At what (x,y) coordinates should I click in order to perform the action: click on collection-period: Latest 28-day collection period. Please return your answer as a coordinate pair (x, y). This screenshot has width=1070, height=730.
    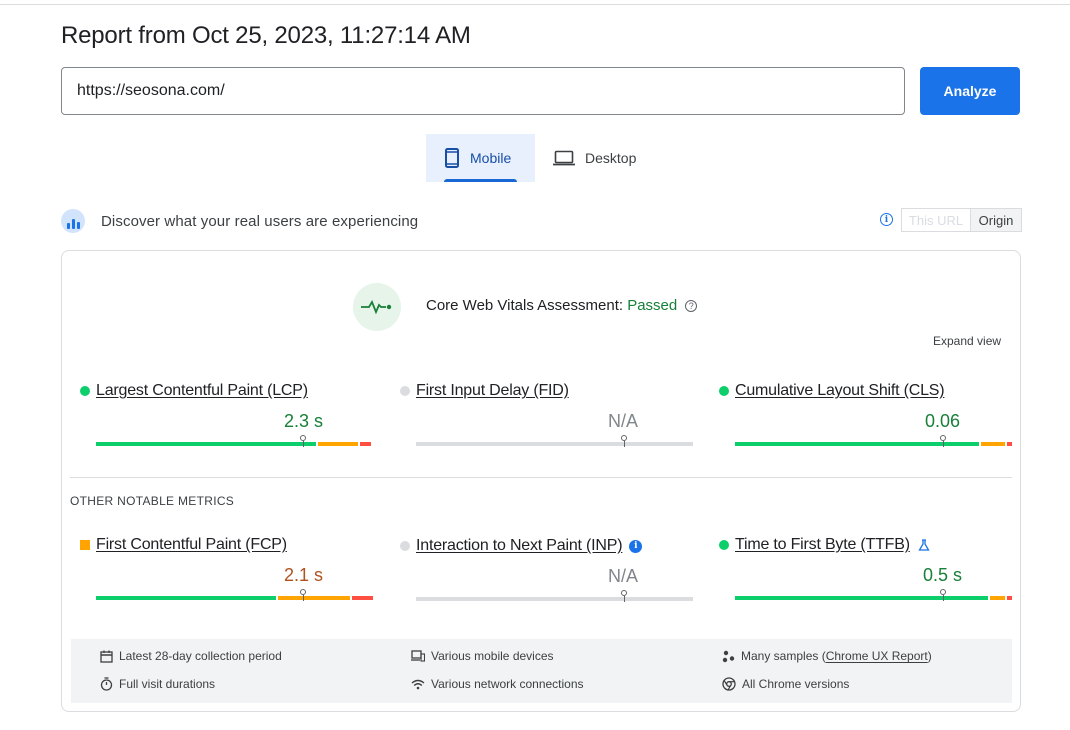
    Looking at the image, I should click on (191, 656).